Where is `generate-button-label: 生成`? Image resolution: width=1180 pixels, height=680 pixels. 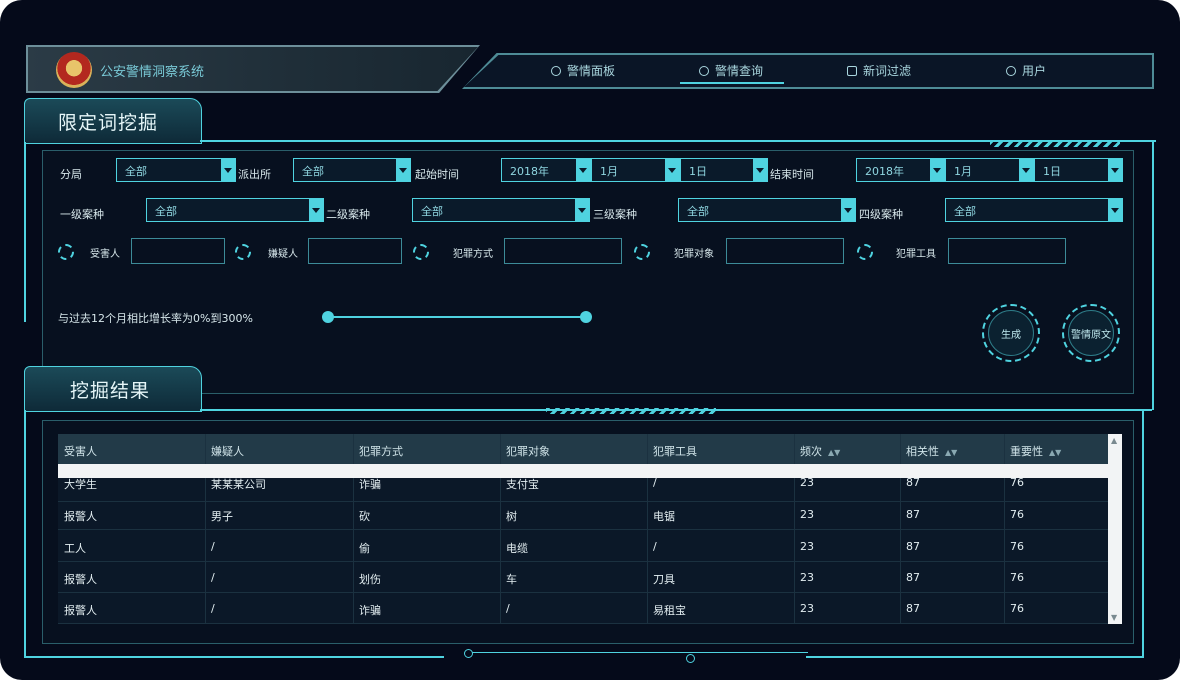 generate-button-label: 生成 is located at coordinates (1011, 333).